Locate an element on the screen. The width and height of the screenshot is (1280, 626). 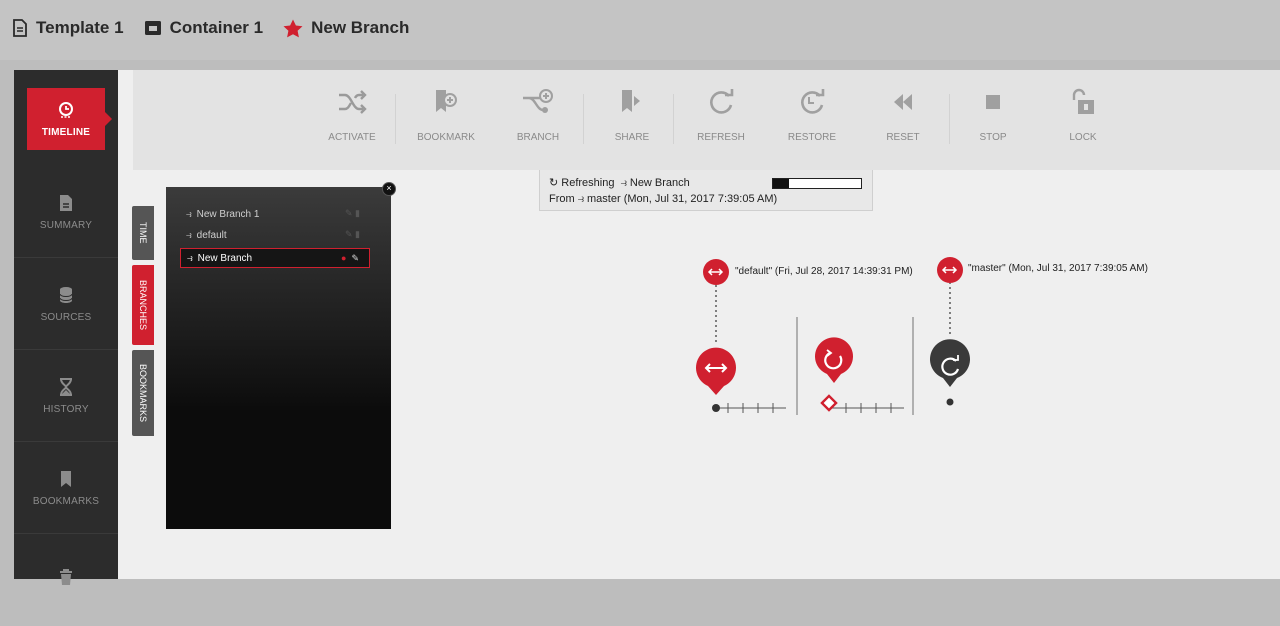
database-icon is located at coordinates (66, 295).